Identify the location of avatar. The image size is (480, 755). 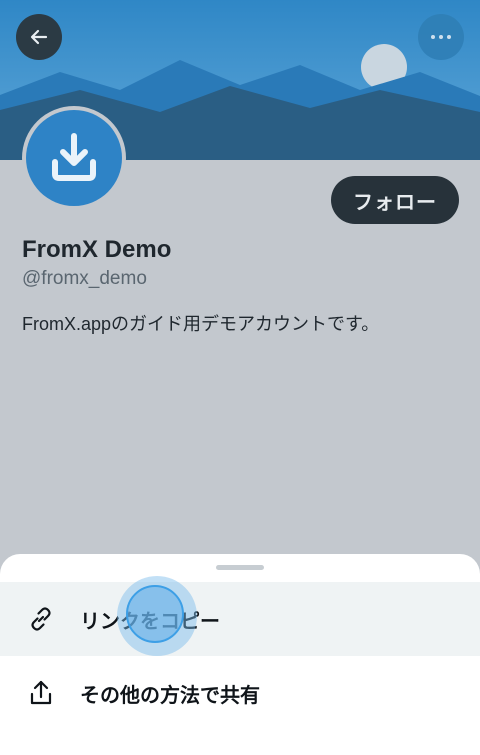
(74, 158).